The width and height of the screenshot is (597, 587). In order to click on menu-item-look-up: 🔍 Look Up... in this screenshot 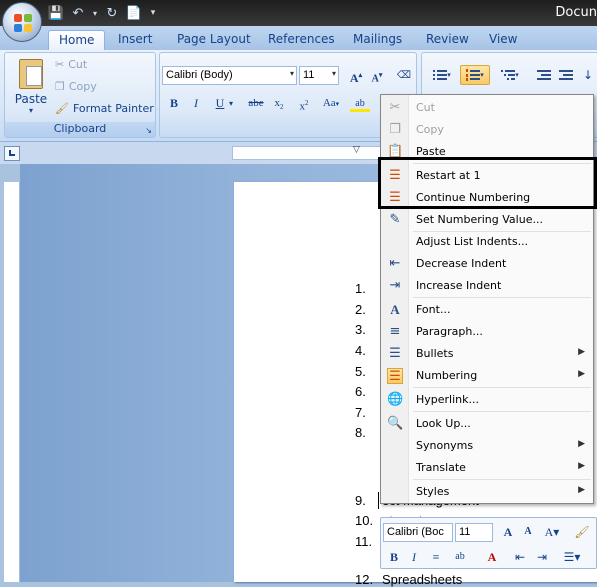, I will do `click(487, 424)`.